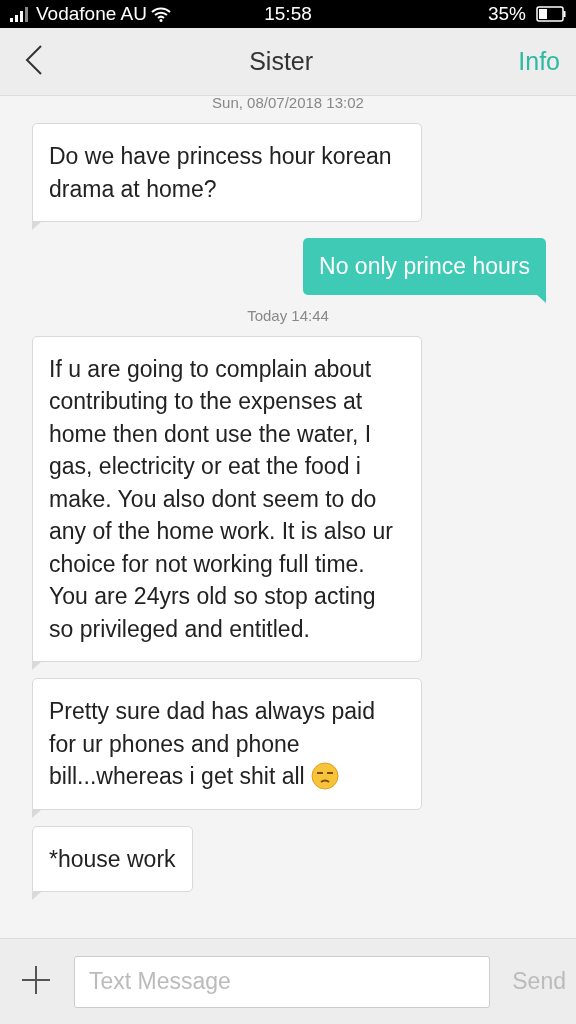  Describe the element at coordinates (91, 14) in the screenshot. I see `carrier-name: Vodafone AU` at that location.